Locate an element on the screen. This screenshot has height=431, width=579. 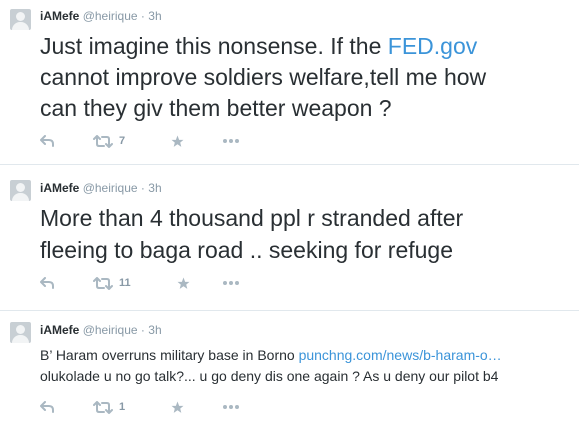
retweet-button: 7 is located at coordinates (109, 141).